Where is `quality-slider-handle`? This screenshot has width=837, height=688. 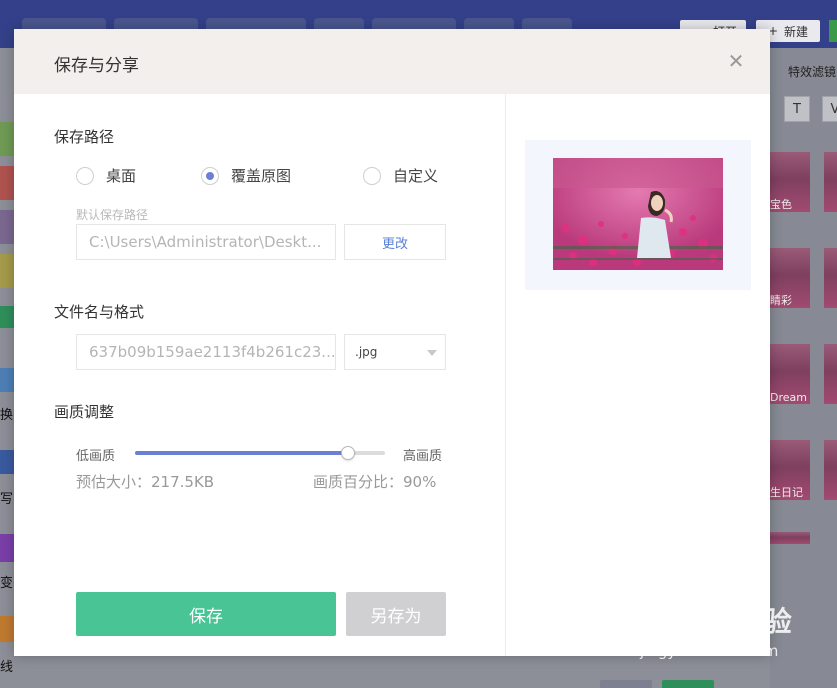
quality-slider-handle is located at coordinates (347, 453).